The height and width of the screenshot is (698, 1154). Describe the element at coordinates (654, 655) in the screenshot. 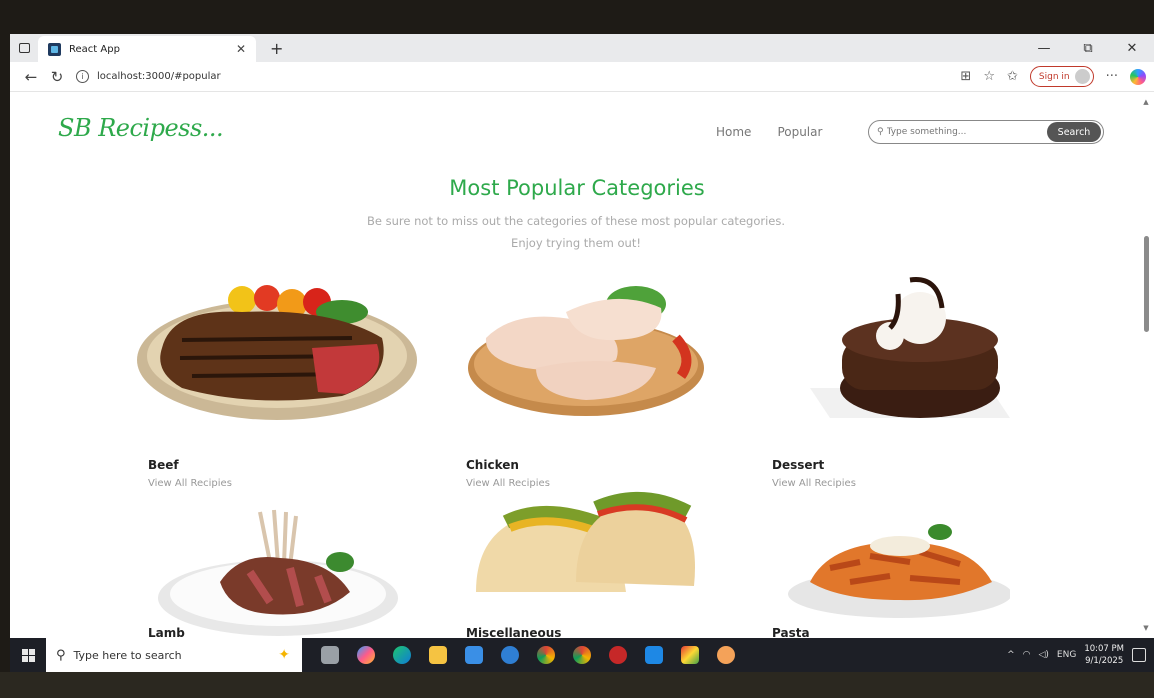

I see `vscode-icon` at that location.